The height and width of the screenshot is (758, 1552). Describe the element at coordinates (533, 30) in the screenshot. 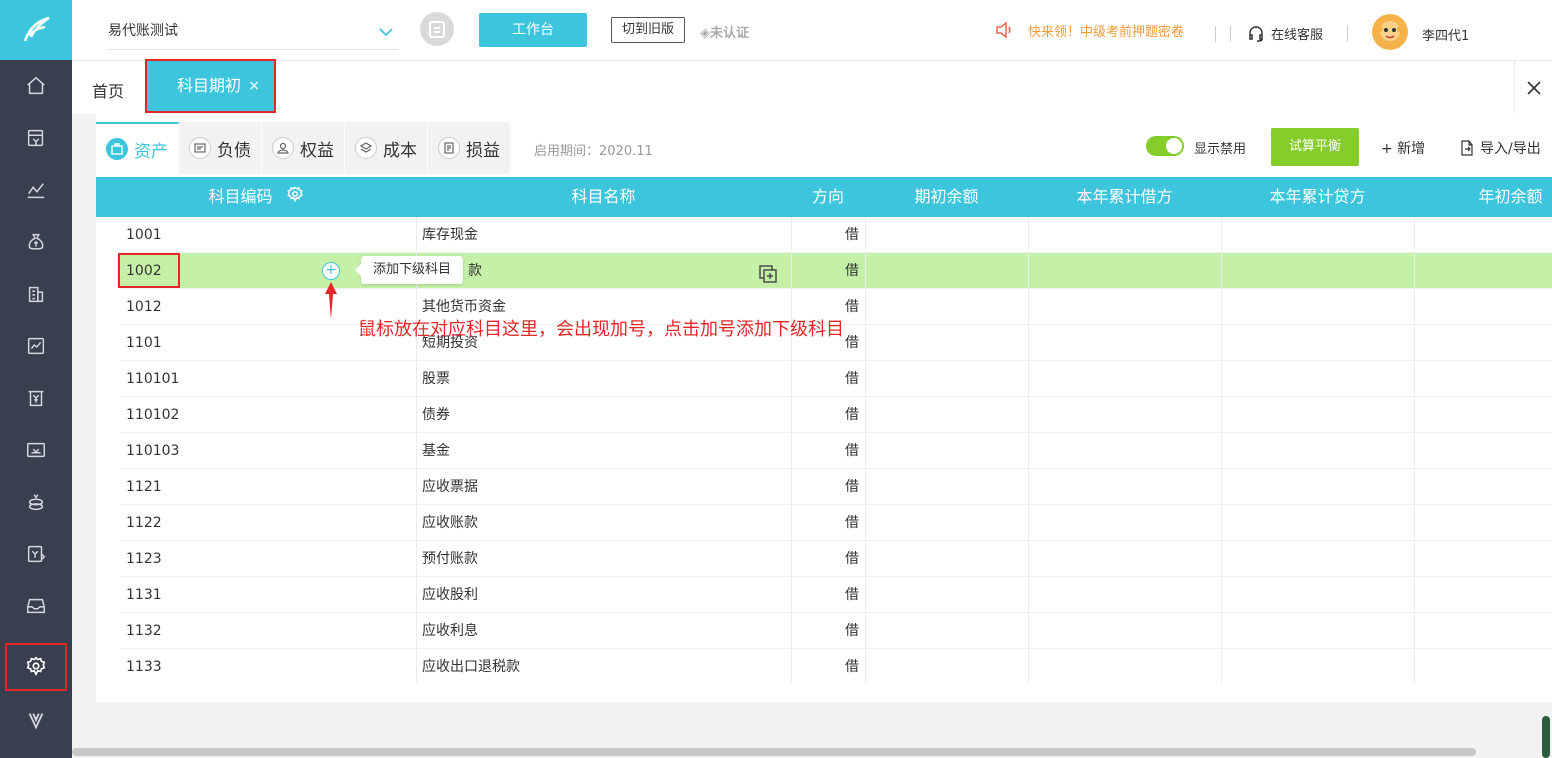

I see `workbench-button: 工作台` at that location.